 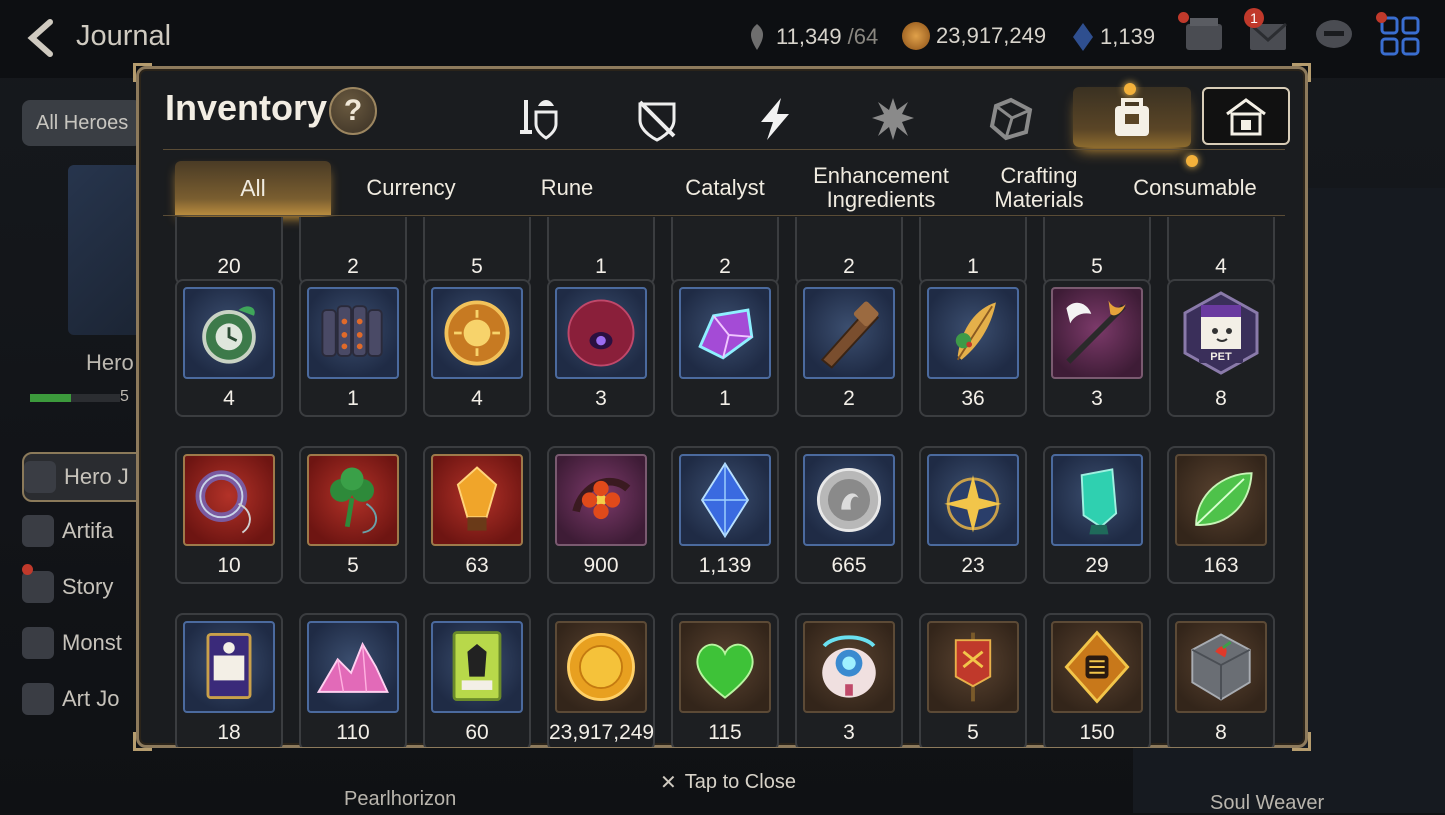 I want to click on close-icon: ✕, so click(x=668, y=783).